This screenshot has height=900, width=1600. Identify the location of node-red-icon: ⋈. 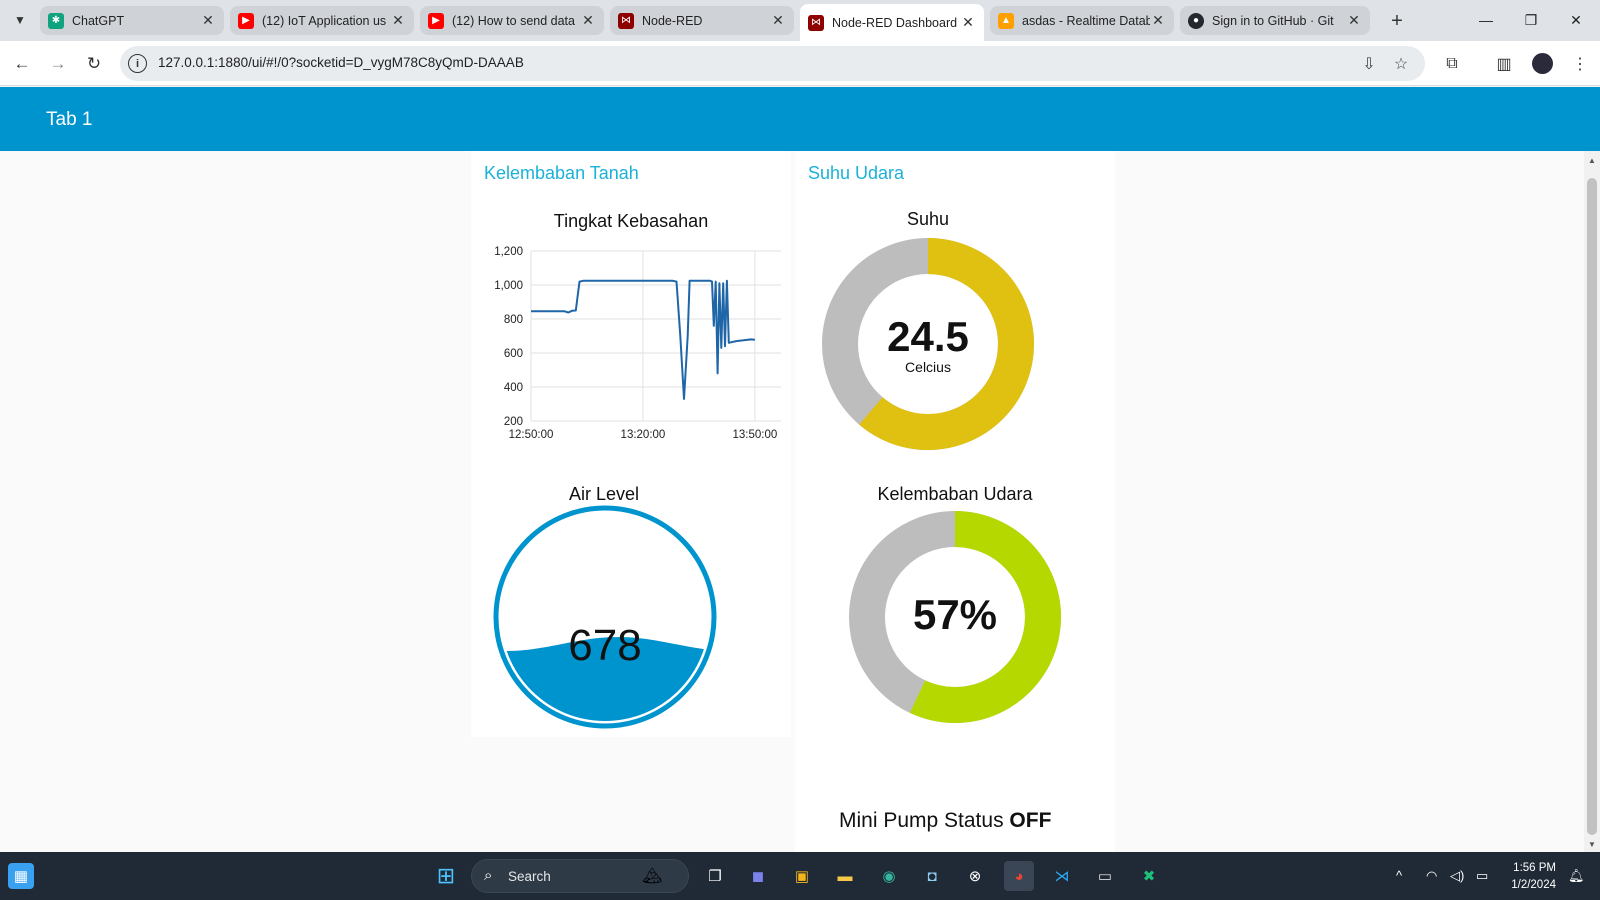
(626, 20).